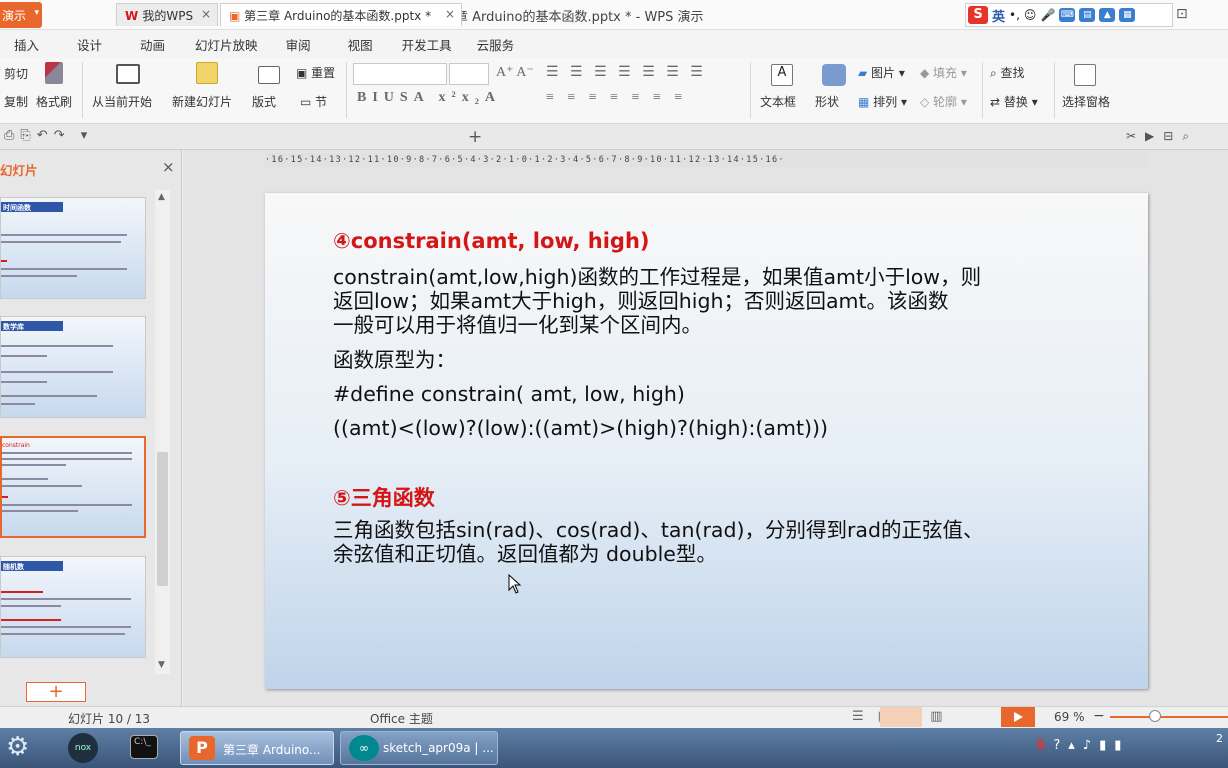 Image resolution: width=1228 pixels, height=768 pixels. I want to click on app-menu-button: 演示 ▾, so click(21, 15).